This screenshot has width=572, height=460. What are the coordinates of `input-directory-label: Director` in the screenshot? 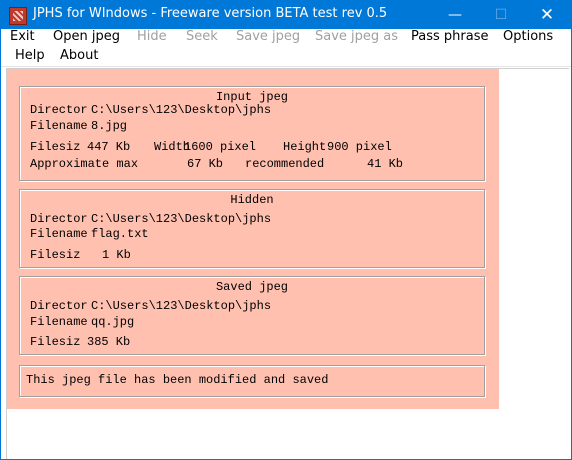 It's located at (59, 110).